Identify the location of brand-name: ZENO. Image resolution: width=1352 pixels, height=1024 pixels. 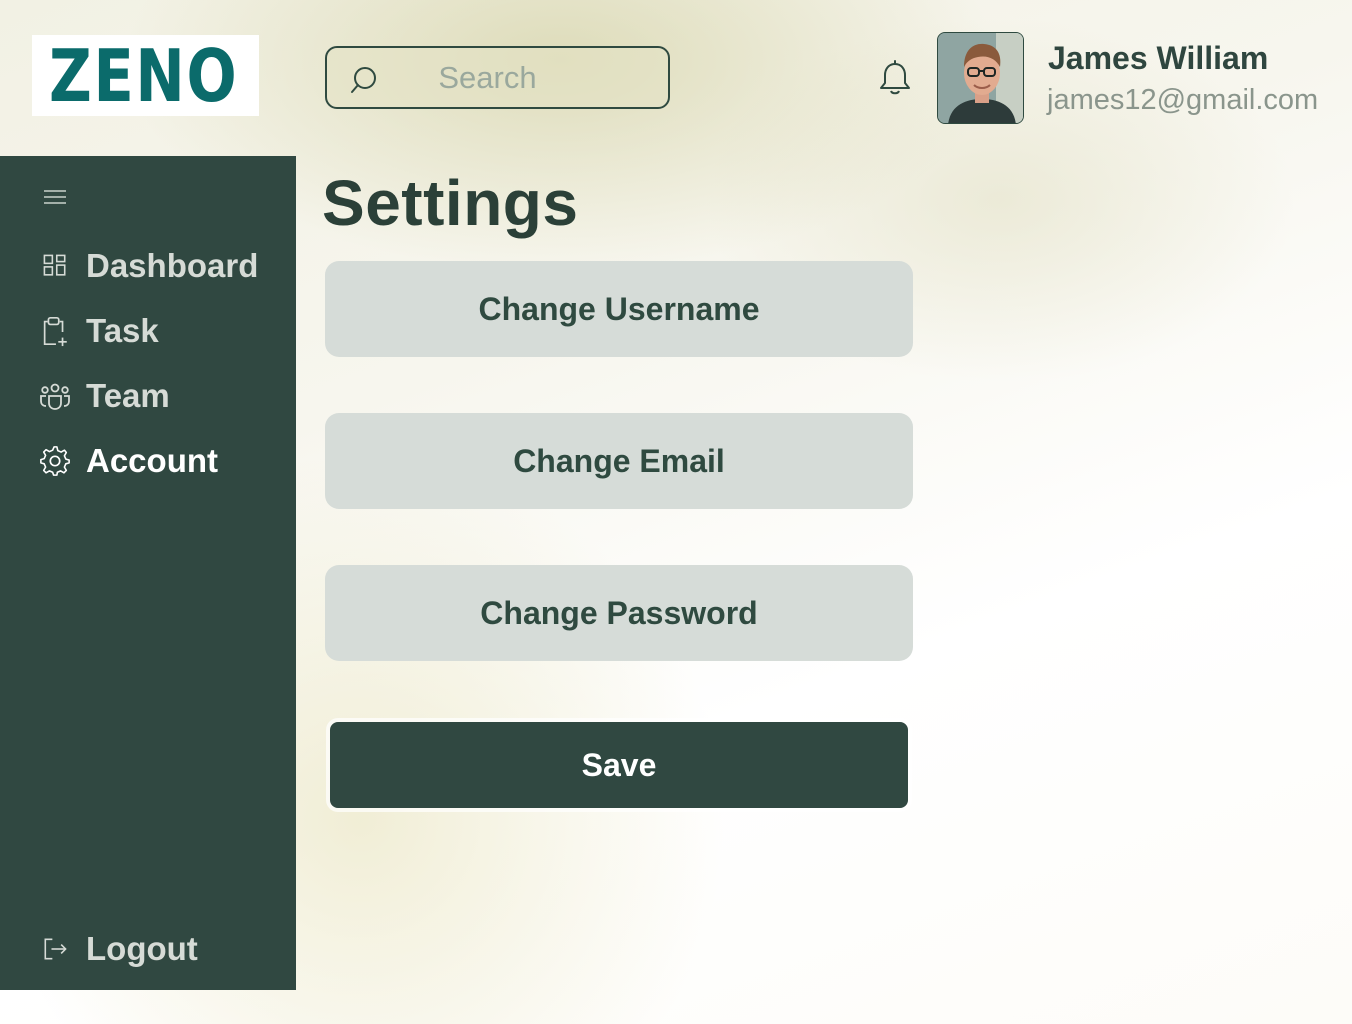
(144, 75).